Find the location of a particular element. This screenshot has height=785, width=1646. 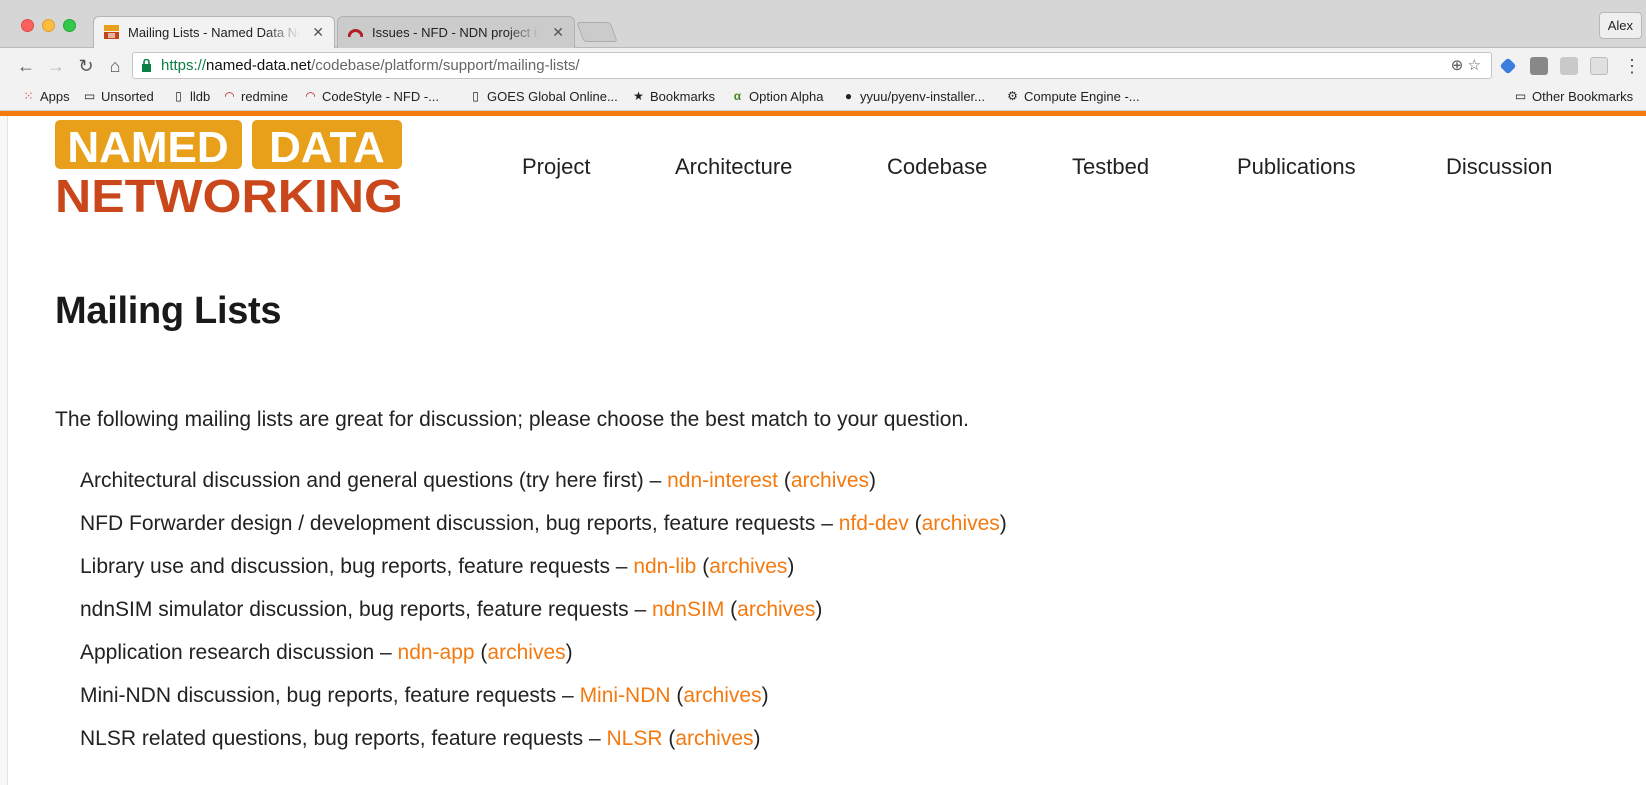

list-link-ndn-app: ndn-app is located at coordinates (436, 652).